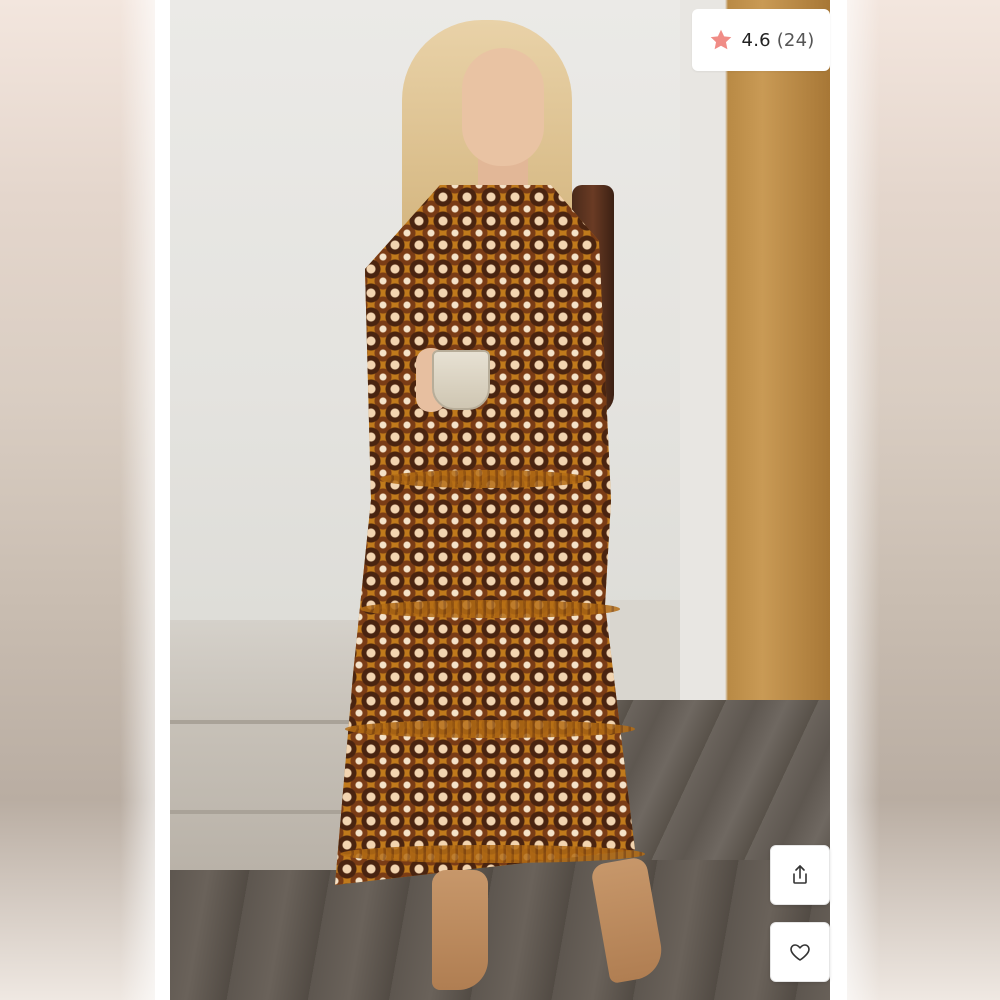  What do you see at coordinates (755, 357) in the screenshot?
I see `photo-wood-pillar` at bounding box center [755, 357].